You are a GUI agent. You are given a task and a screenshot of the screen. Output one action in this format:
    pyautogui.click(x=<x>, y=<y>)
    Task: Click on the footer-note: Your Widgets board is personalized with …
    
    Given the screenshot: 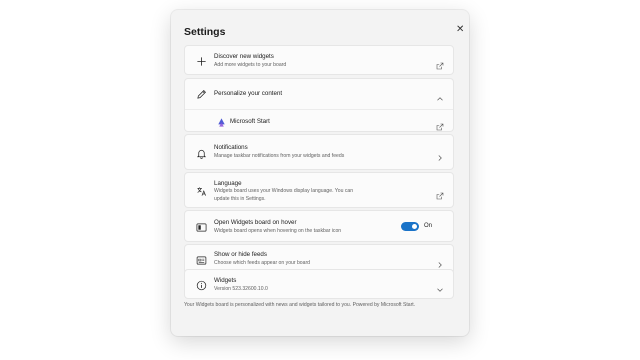 What is the action you would take?
    pyautogui.click(x=300, y=305)
    